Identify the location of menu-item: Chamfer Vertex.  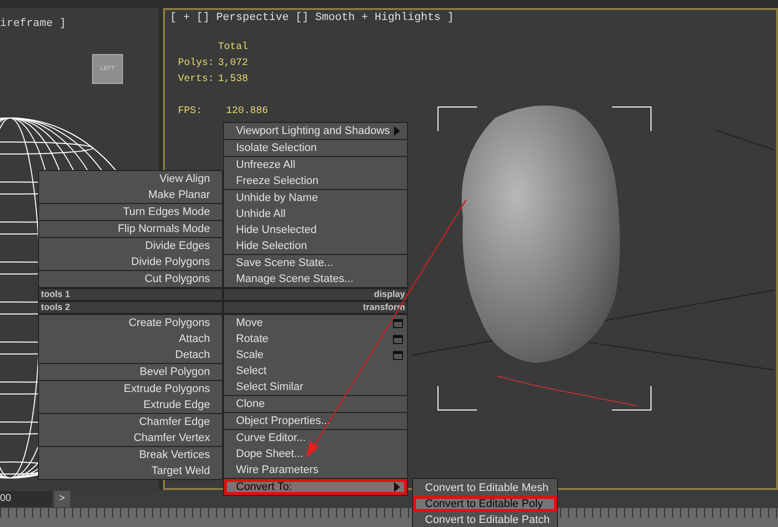
(130, 438).